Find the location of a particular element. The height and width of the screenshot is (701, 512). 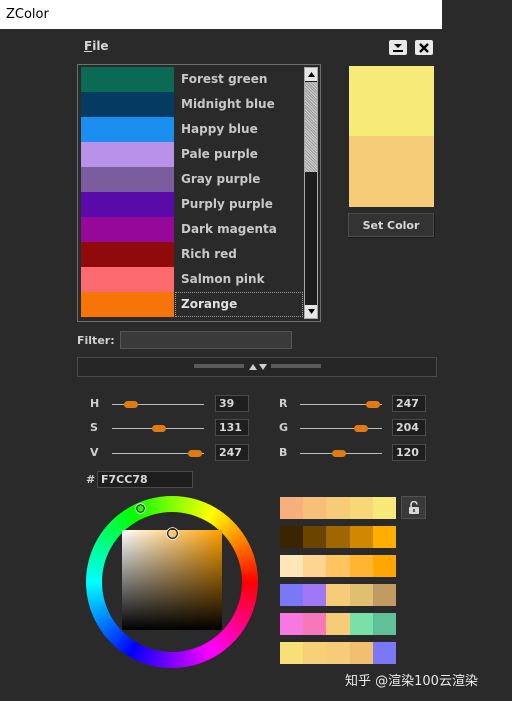

file-menu-label: ile is located at coordinates (100, 46).